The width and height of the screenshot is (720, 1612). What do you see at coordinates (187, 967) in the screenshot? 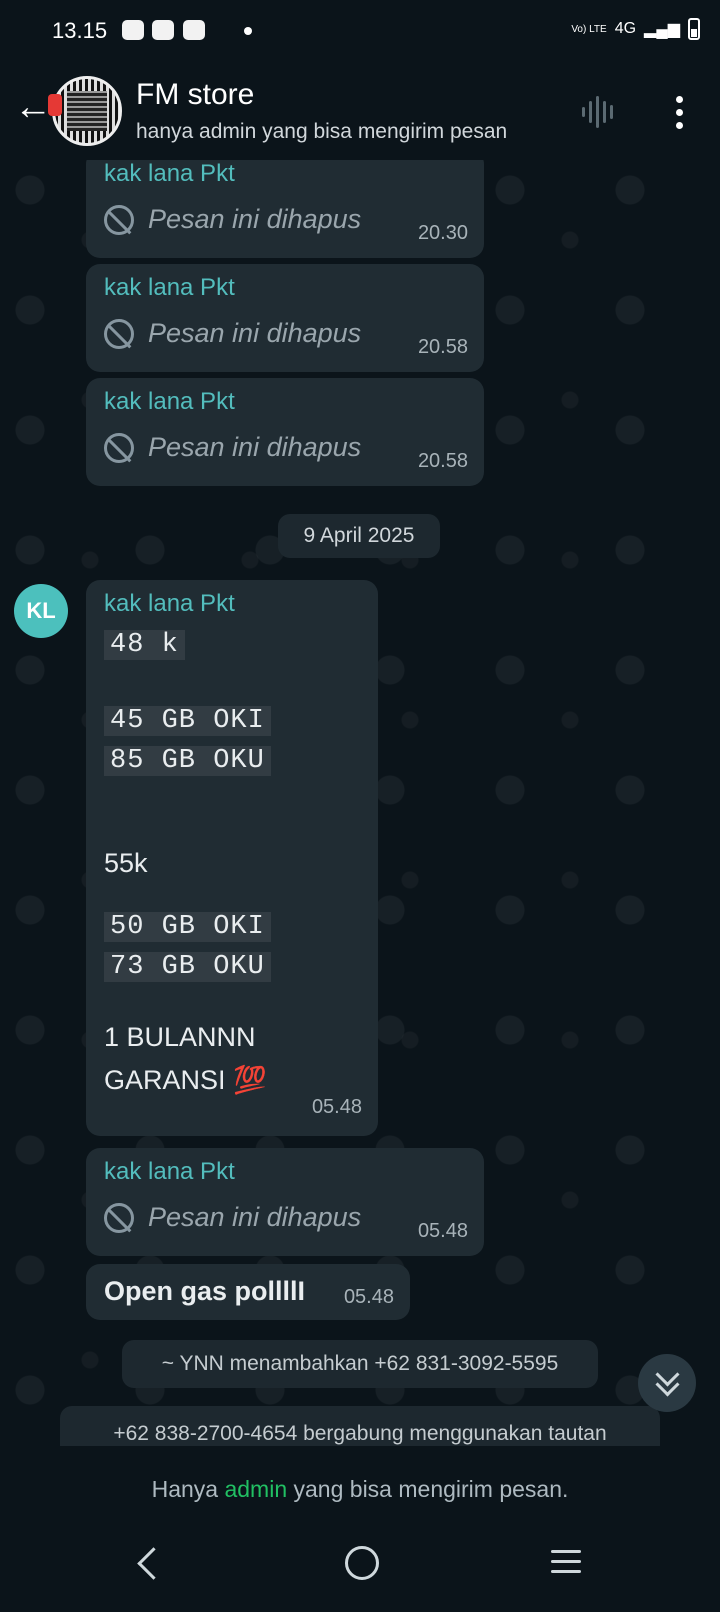
I see `price-line: 73 GB OKU` at bounding box center [187, 967].